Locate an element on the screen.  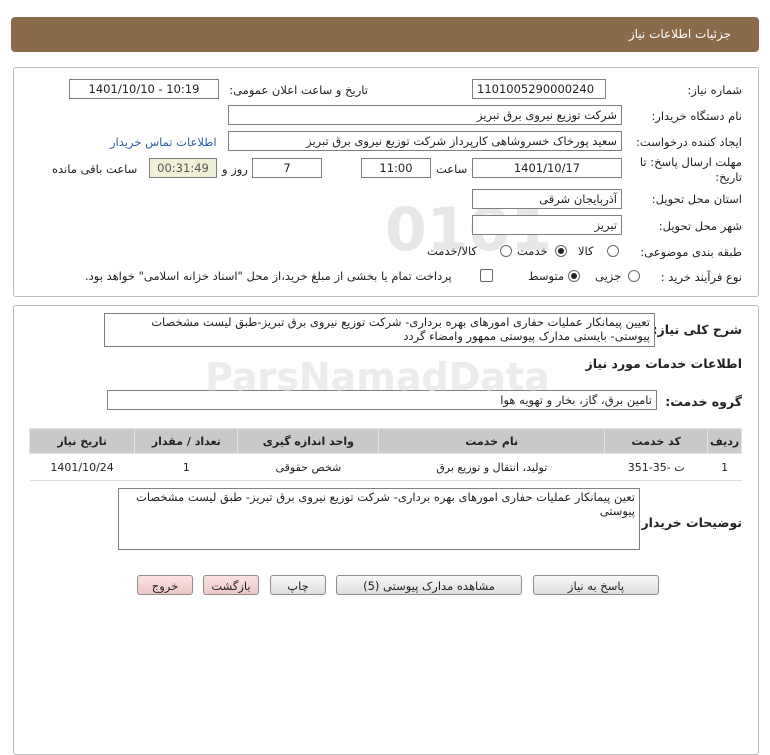
province-label: استان محل تحویل: is located at coordinates (696, 199).